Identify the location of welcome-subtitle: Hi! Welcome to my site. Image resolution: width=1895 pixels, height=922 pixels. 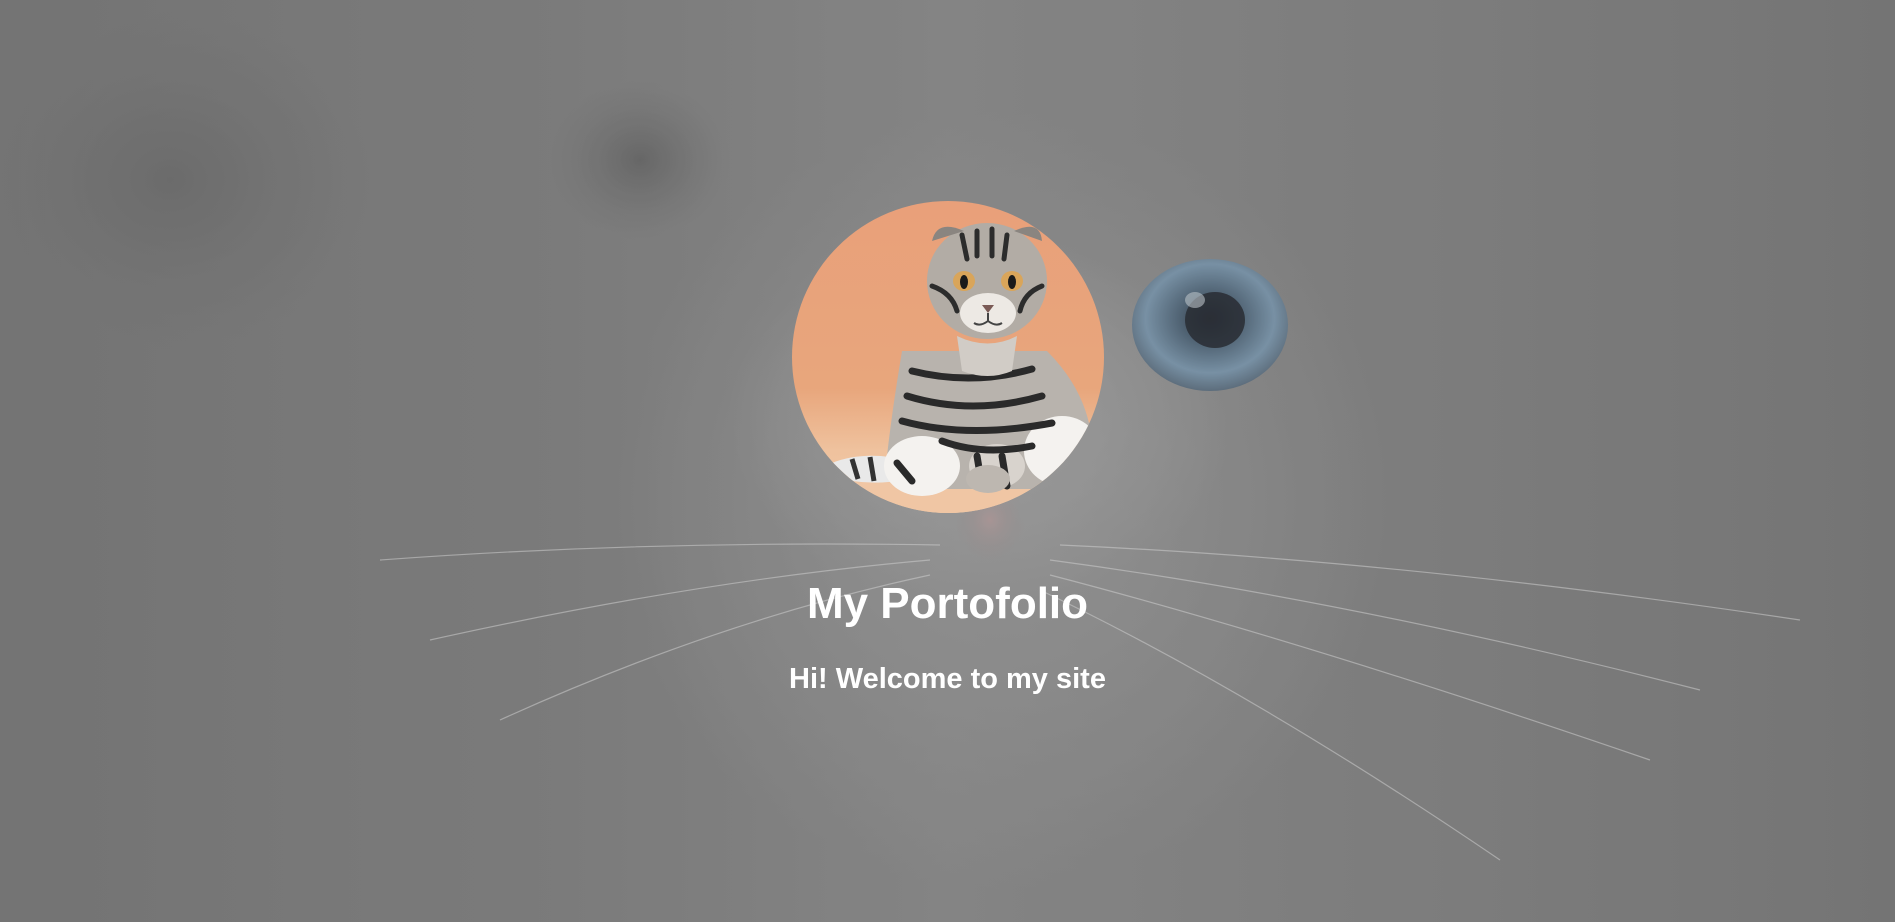
(947, 679).